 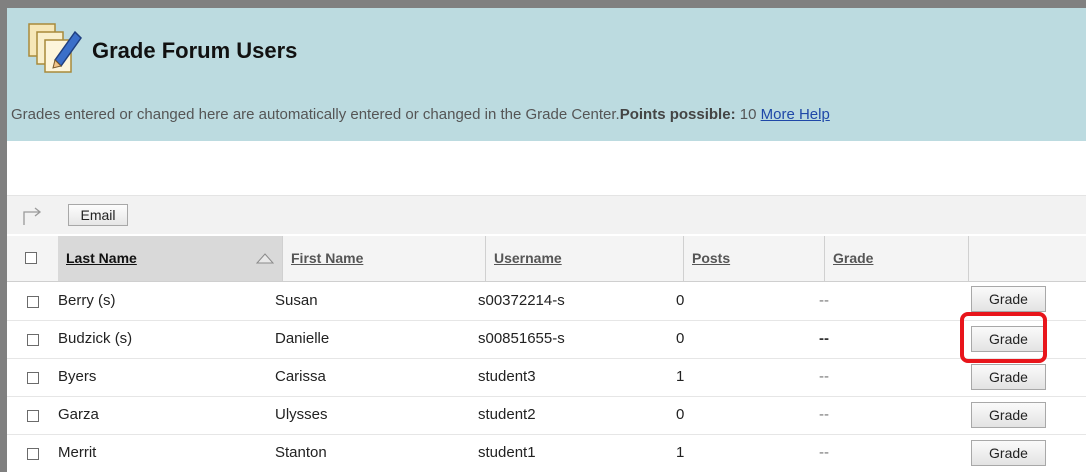 I want to click on username-cell: student1, so click(x=507, y=452).